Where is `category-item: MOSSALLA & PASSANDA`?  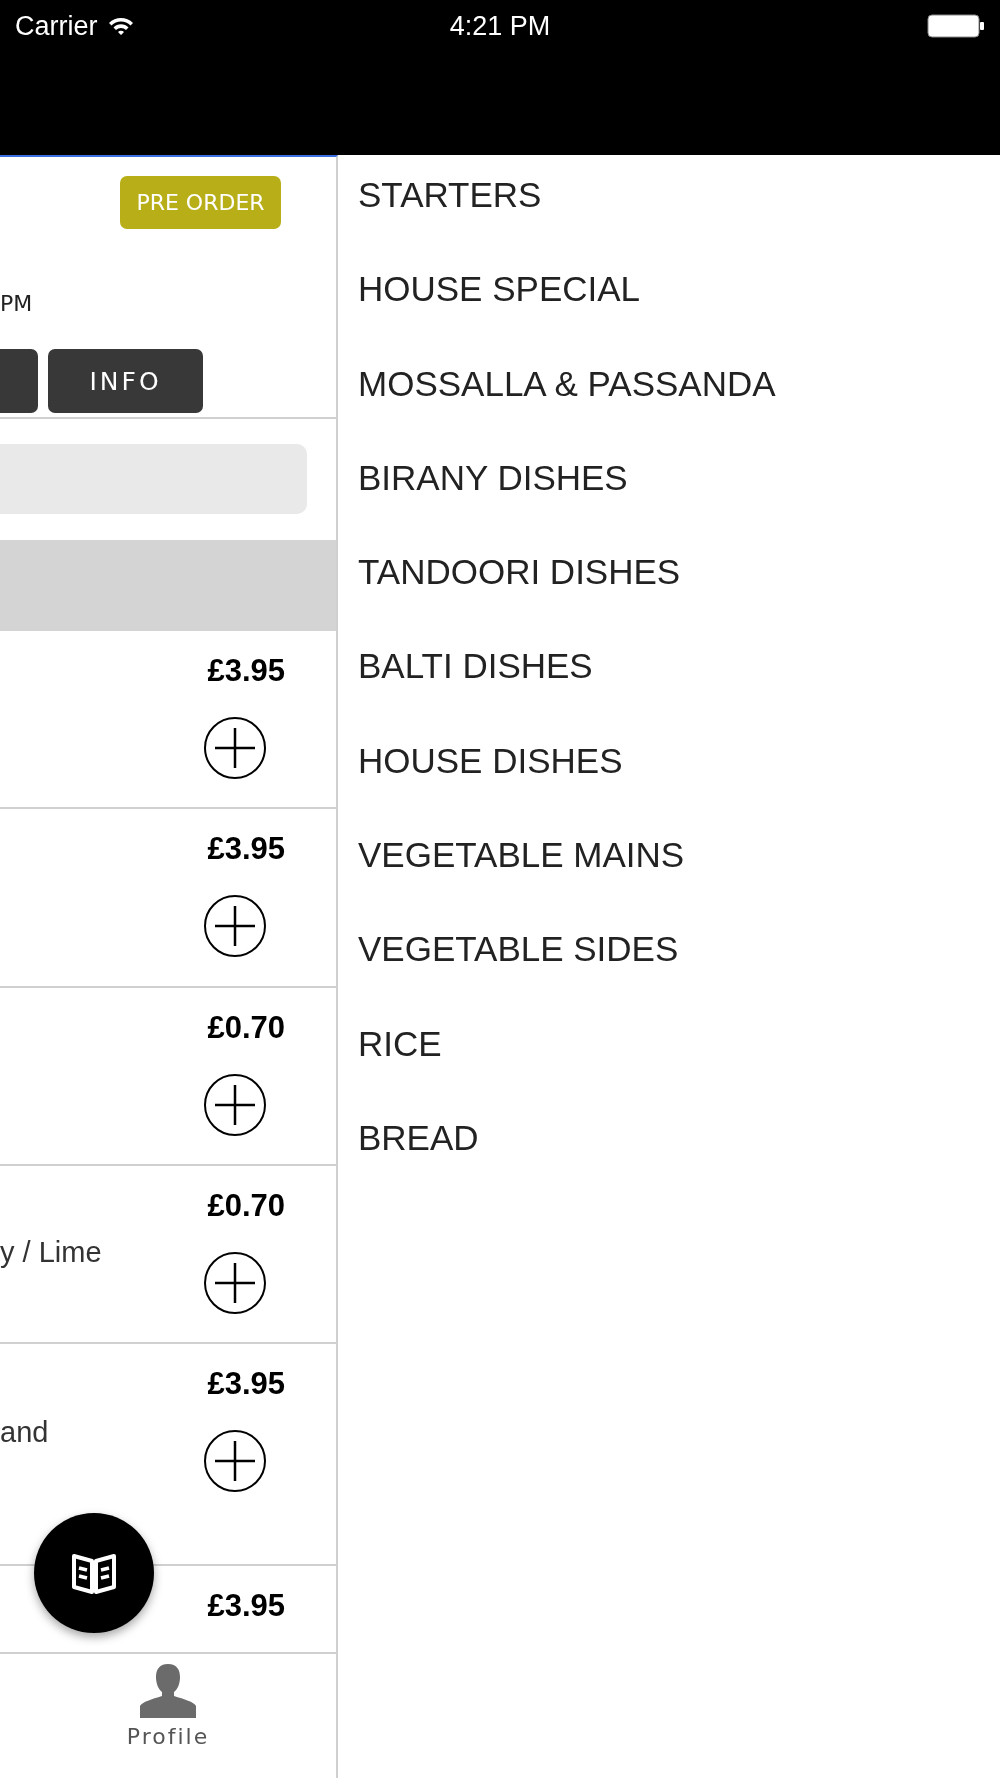 category-item: MOSSALLA & PASSANDA is located at coordinates (567, 410).